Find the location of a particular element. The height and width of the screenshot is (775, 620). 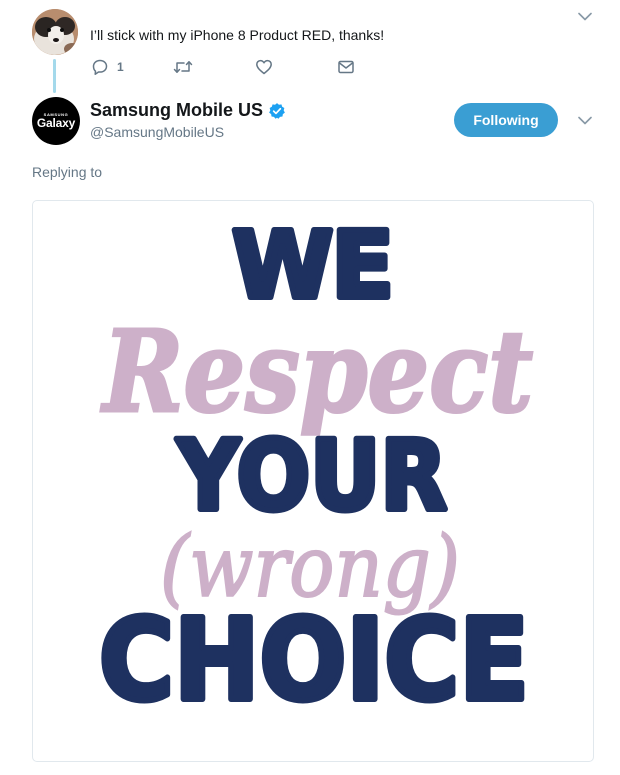

replying-to-label: Replying to is located at coordinates (67, 172).